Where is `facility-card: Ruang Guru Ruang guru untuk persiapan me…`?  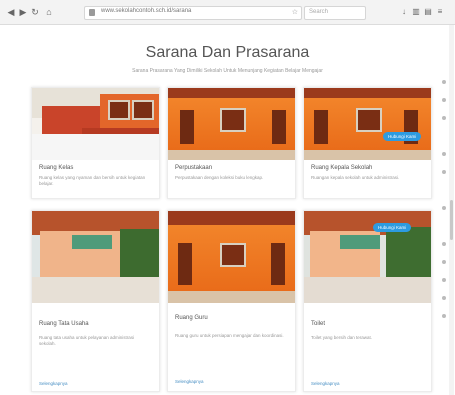 facility-card: Ruang Guru Ruang guru untuk persiapan me… is located at coordinates (231, 301).